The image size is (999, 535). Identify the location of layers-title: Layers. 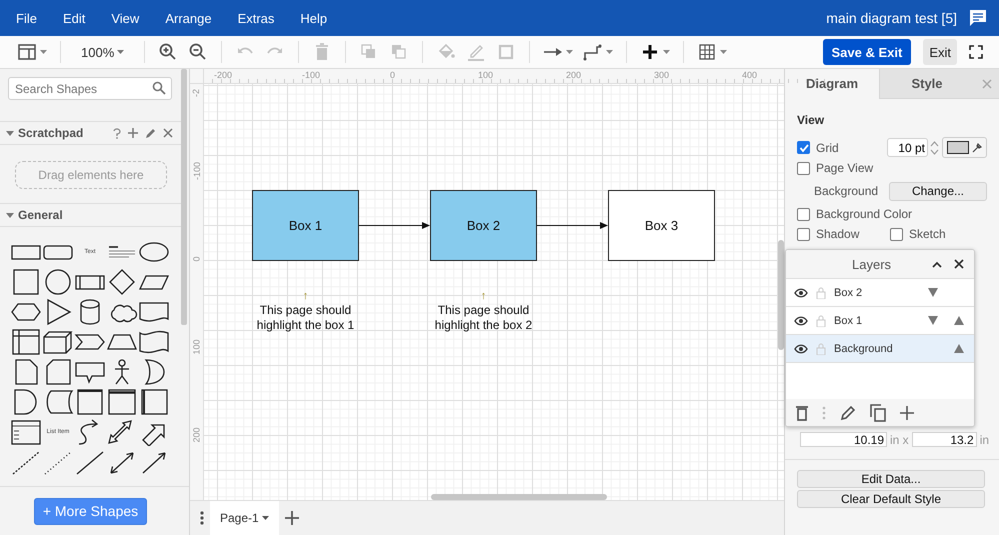
(872, 264).